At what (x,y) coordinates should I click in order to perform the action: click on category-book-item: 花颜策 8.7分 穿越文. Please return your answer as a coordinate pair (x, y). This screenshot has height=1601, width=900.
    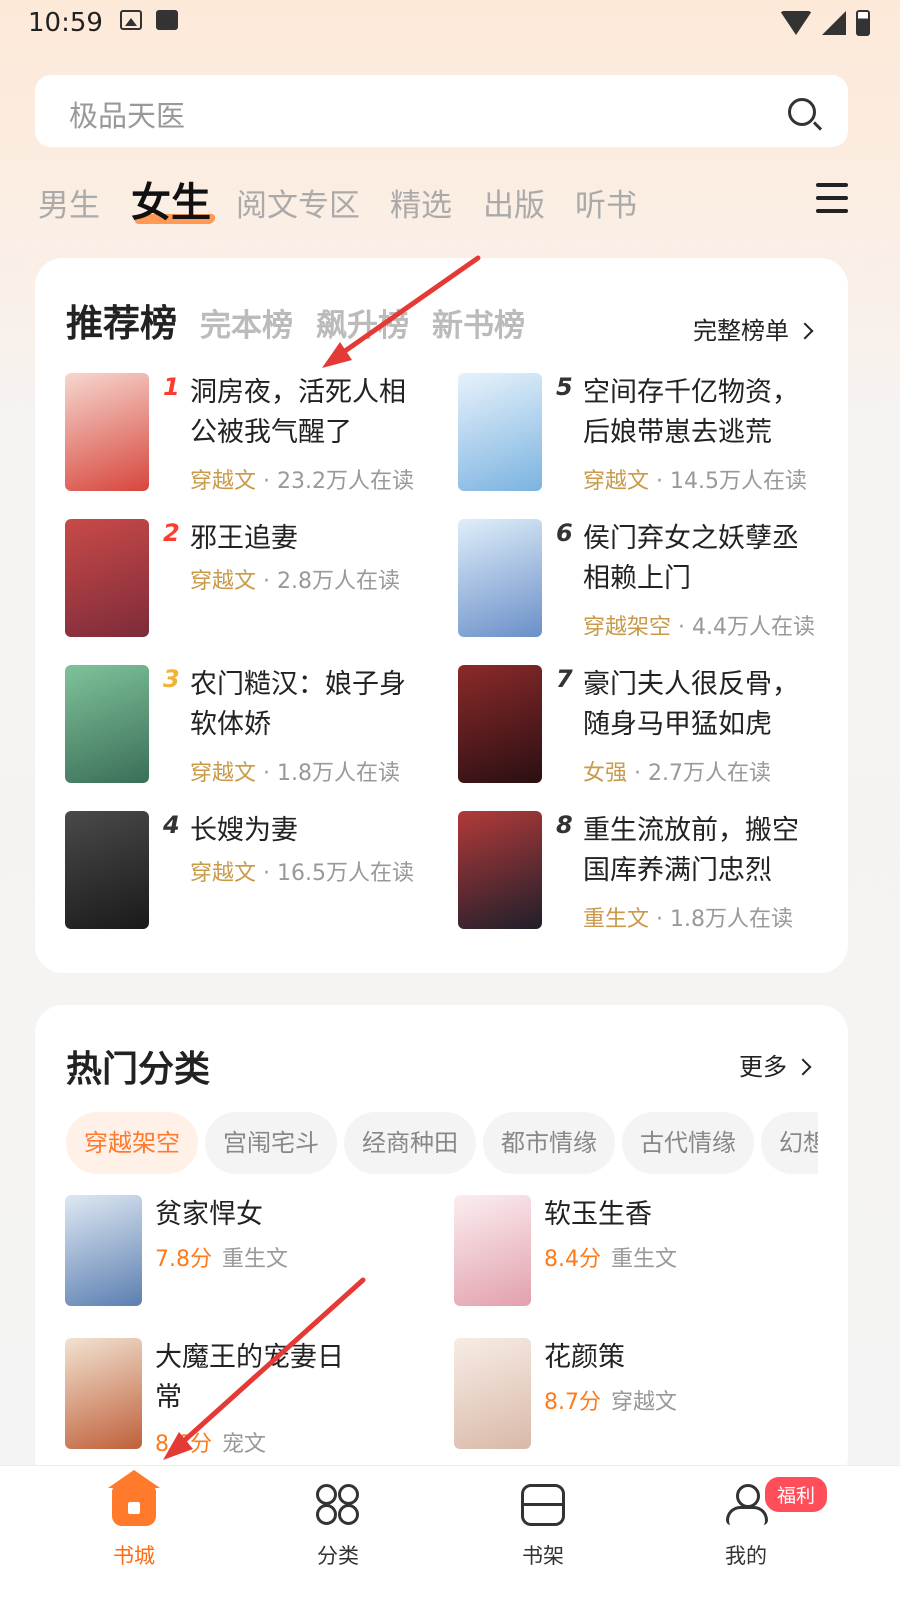
    Looking at the image, I should click on (624, 1395).